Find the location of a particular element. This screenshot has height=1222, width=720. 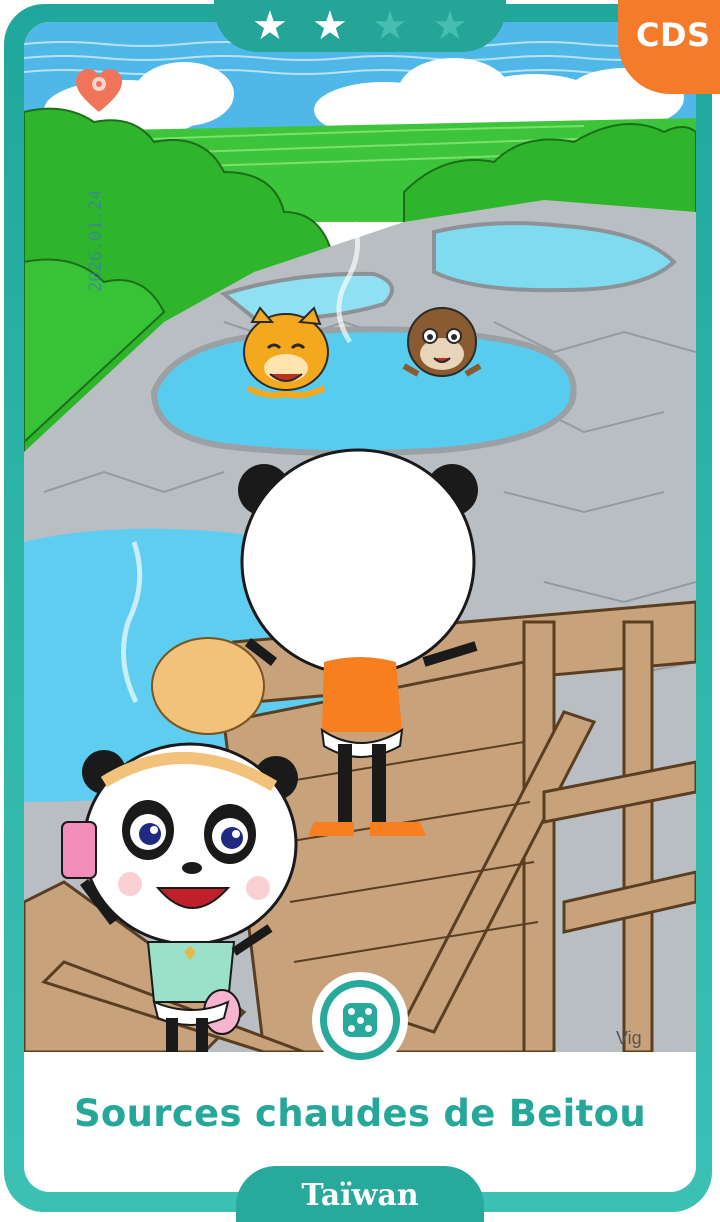

date-stamp: 2026.01.24 is located at coordinates (96, 240).